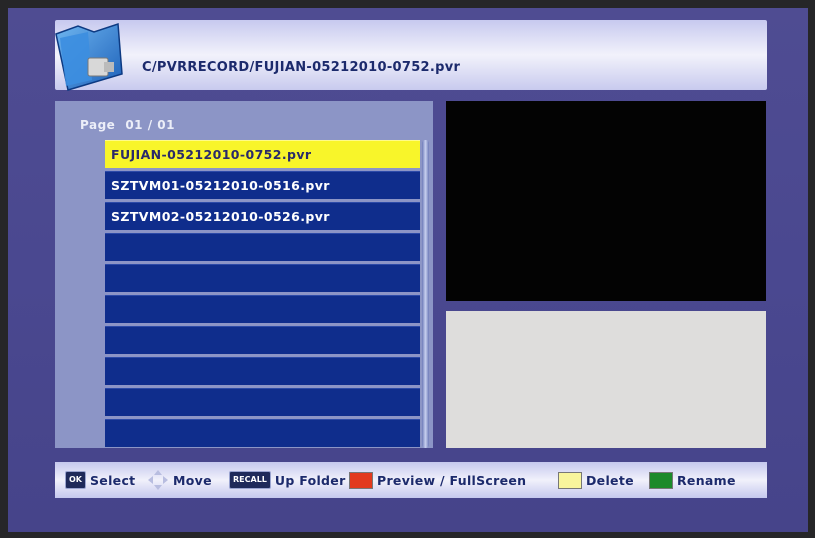 Image resolution: width=815 pixels, height=538 pixels. What do you see at coordinates (610, 480) in the screenshot?
I see `delete-label: Delete` at bounding box center [610, 480].